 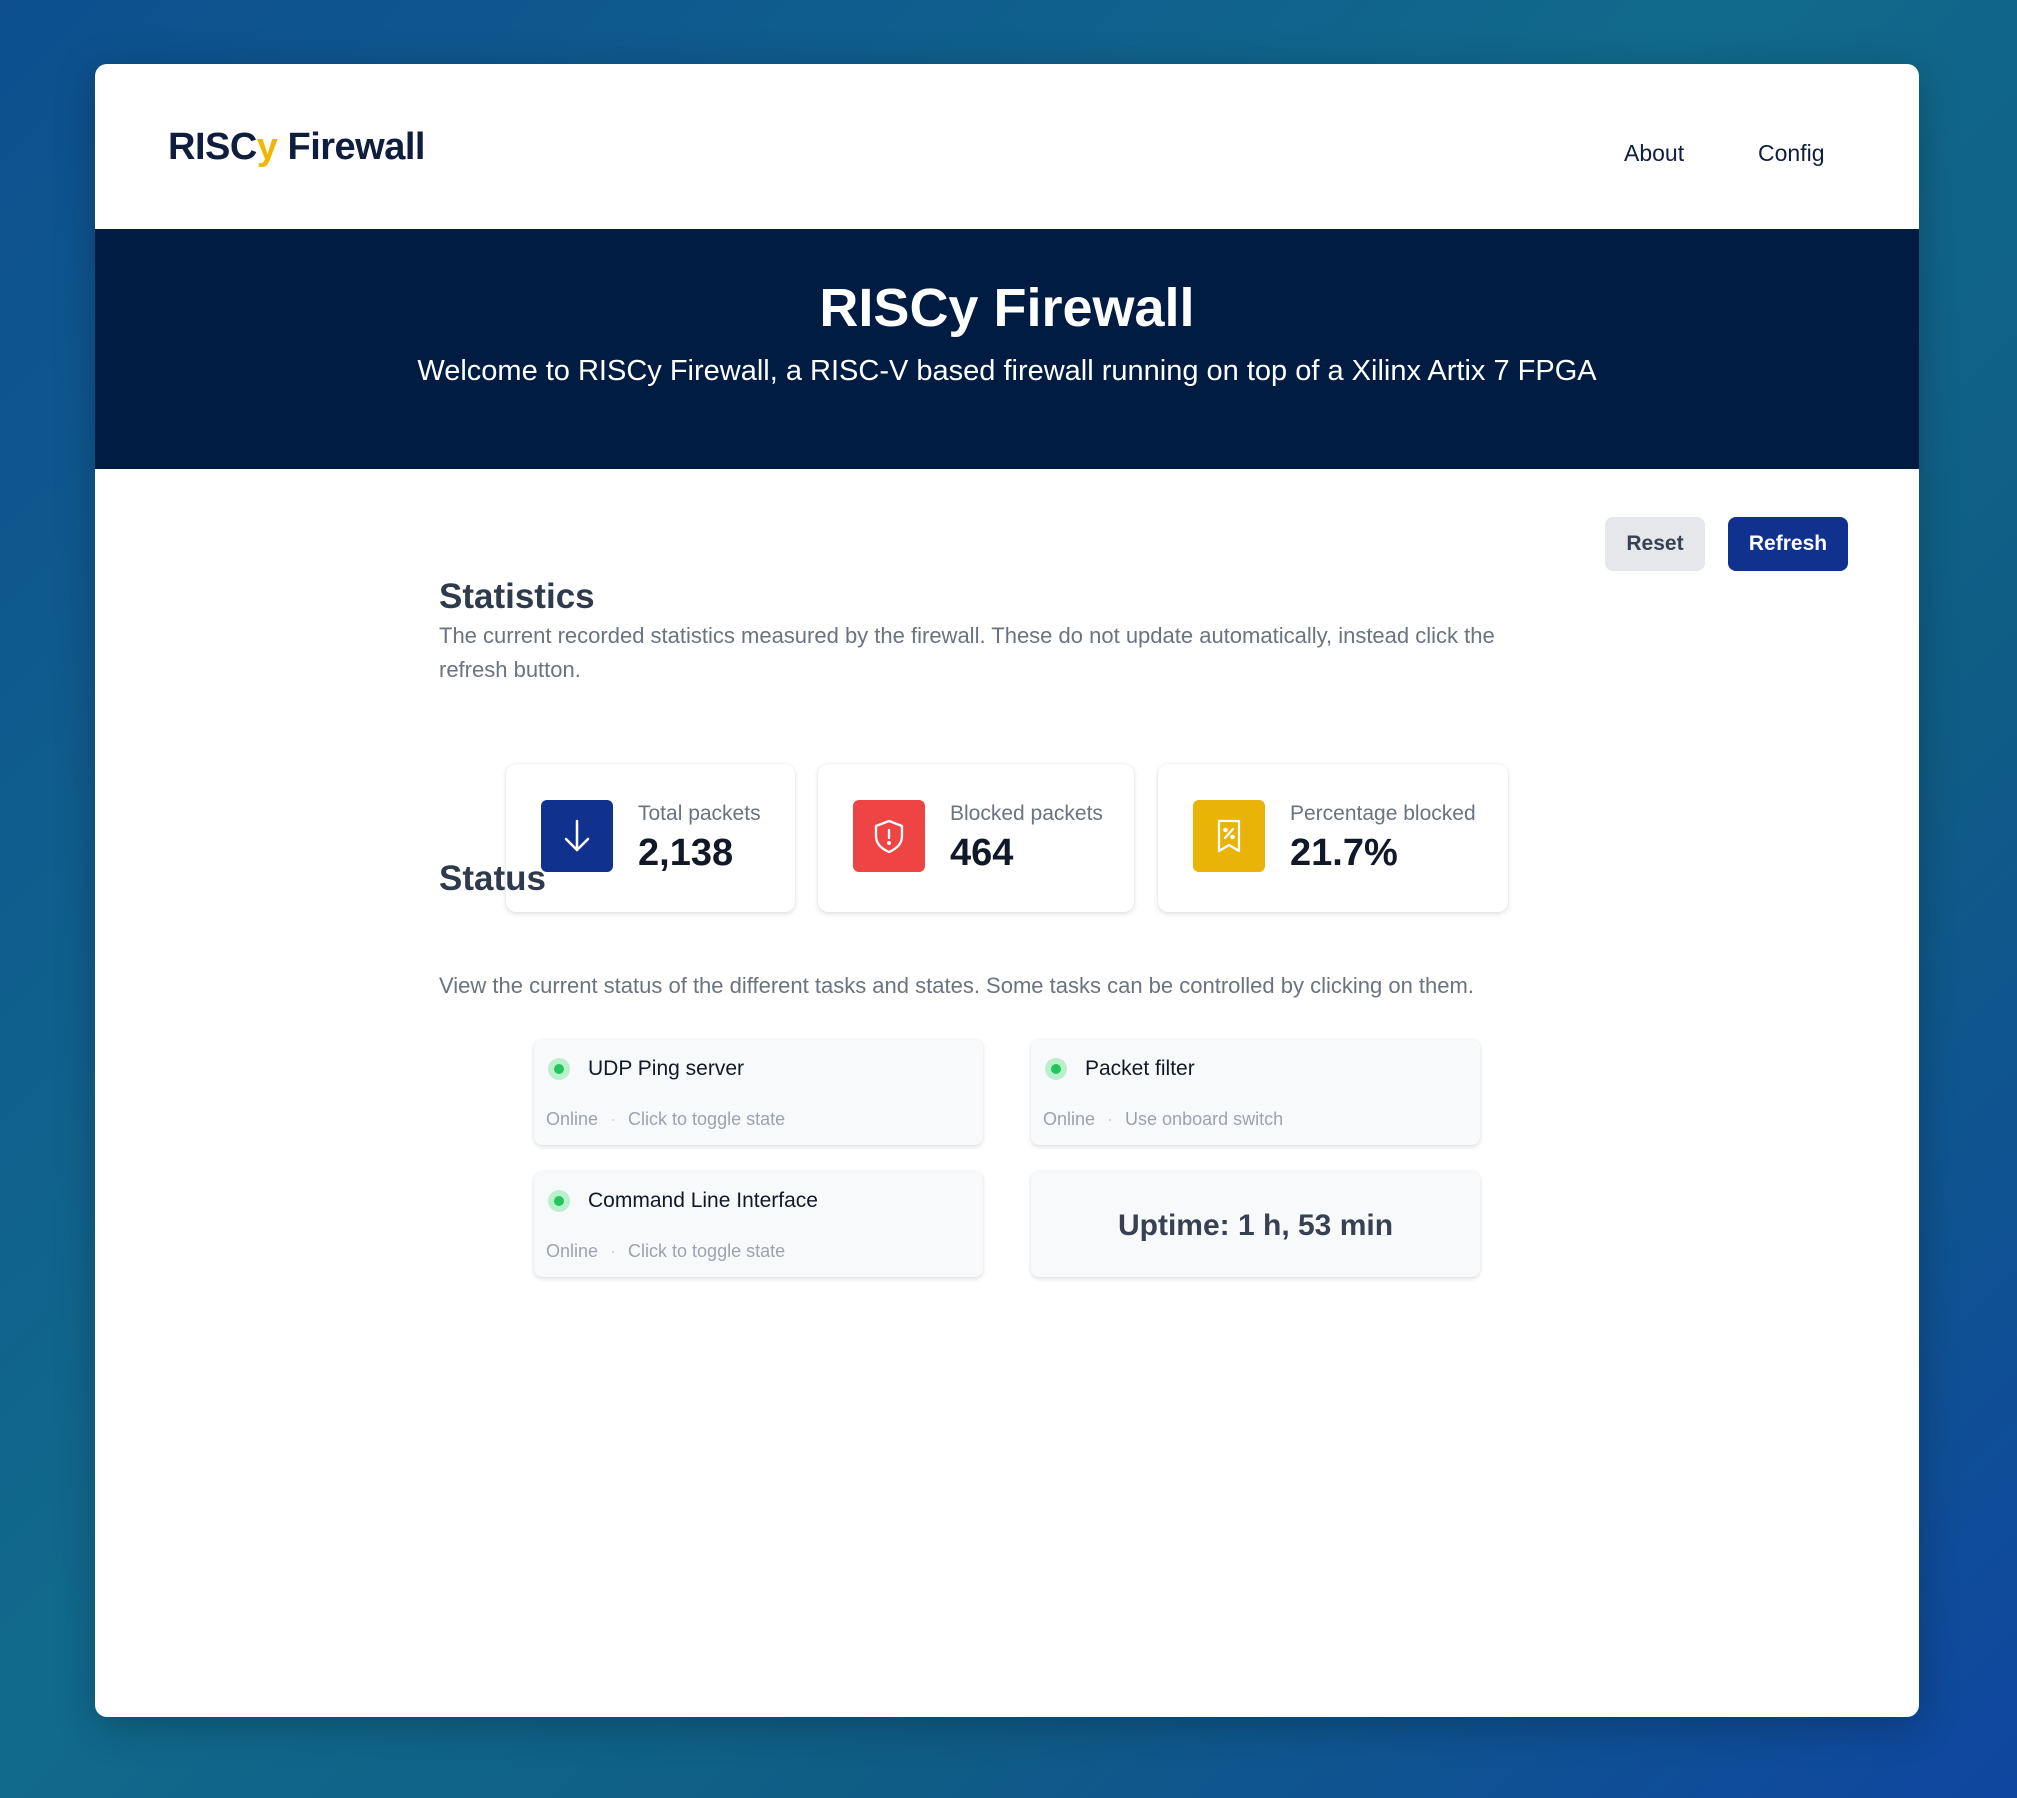 I want to click on logo: RISCy Firewall, so click(x=296, y=147).